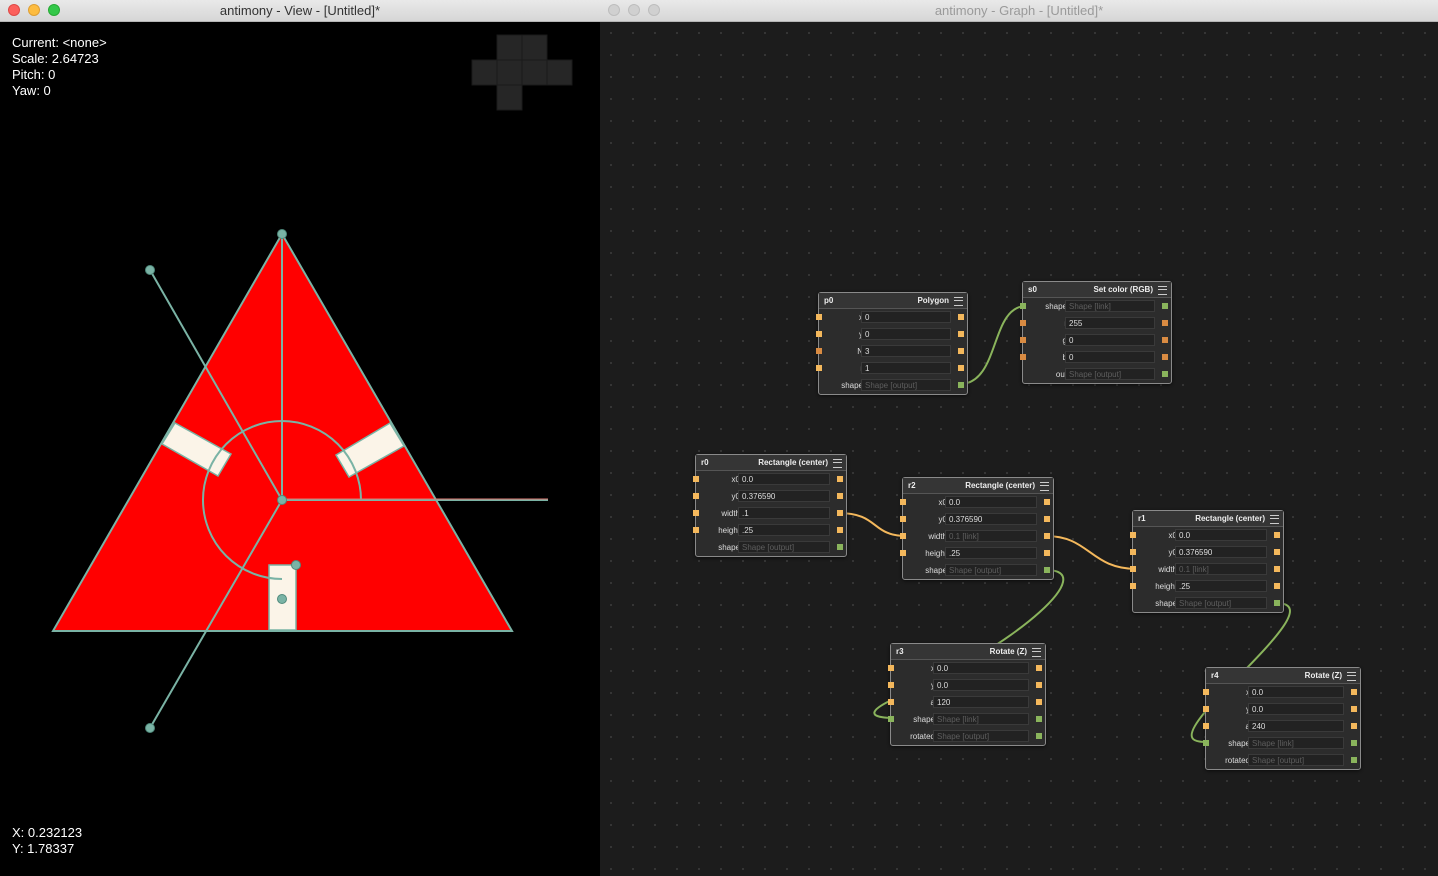 This screenshot has width=1438, height=876. I want to click on datum-field: .1, so click(784, 513).